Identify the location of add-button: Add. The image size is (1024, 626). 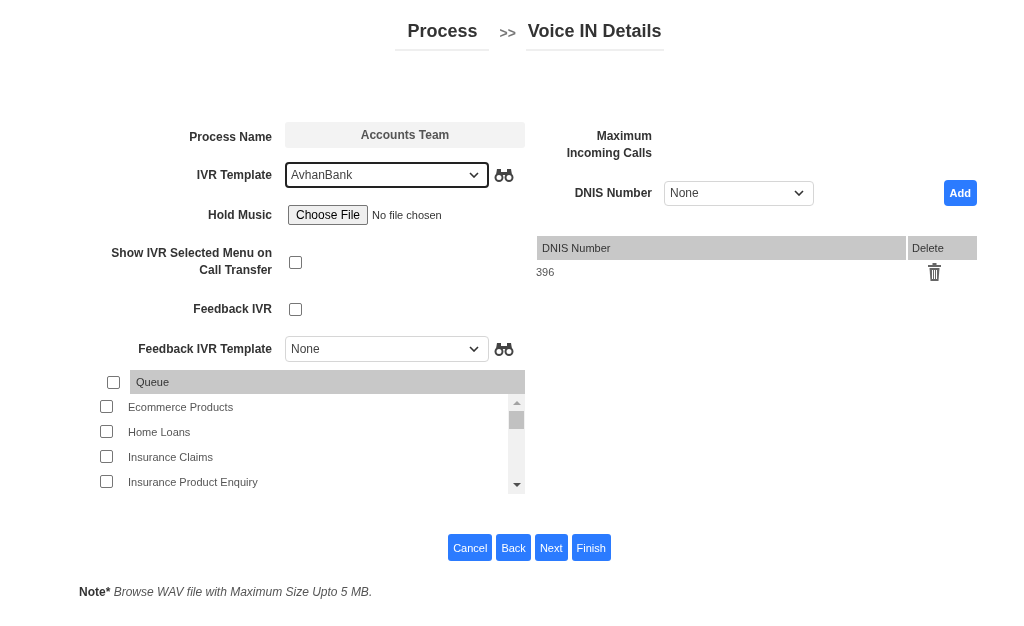
(960, 193).